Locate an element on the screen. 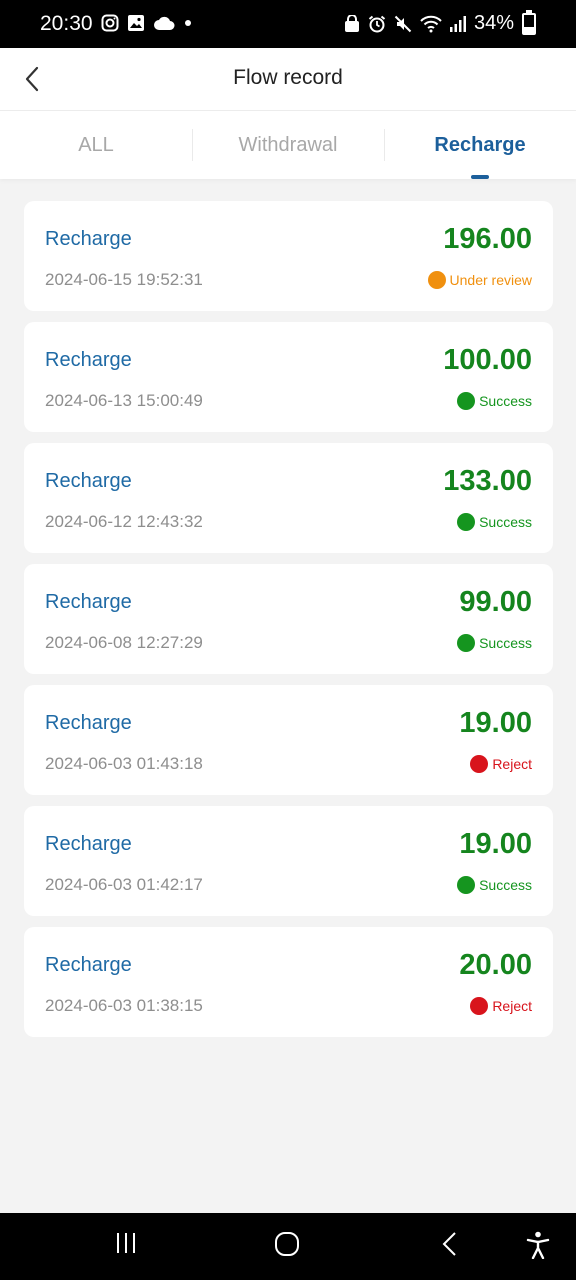 Image resolution: width=576 pixels, height=1280 pixels. app-header: Flow record is located at coordinates (288, 79).